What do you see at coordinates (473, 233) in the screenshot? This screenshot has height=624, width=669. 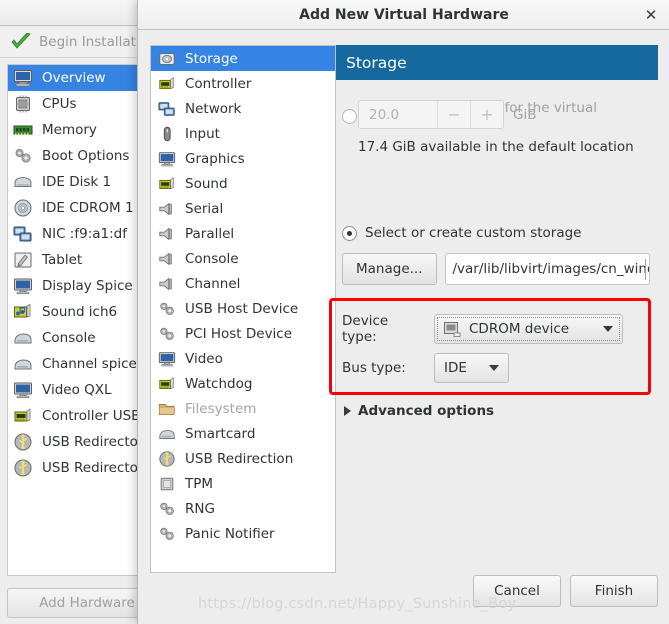 I see `custom-storage-label: Select or create custom storage` at bounding box center [473, 233].